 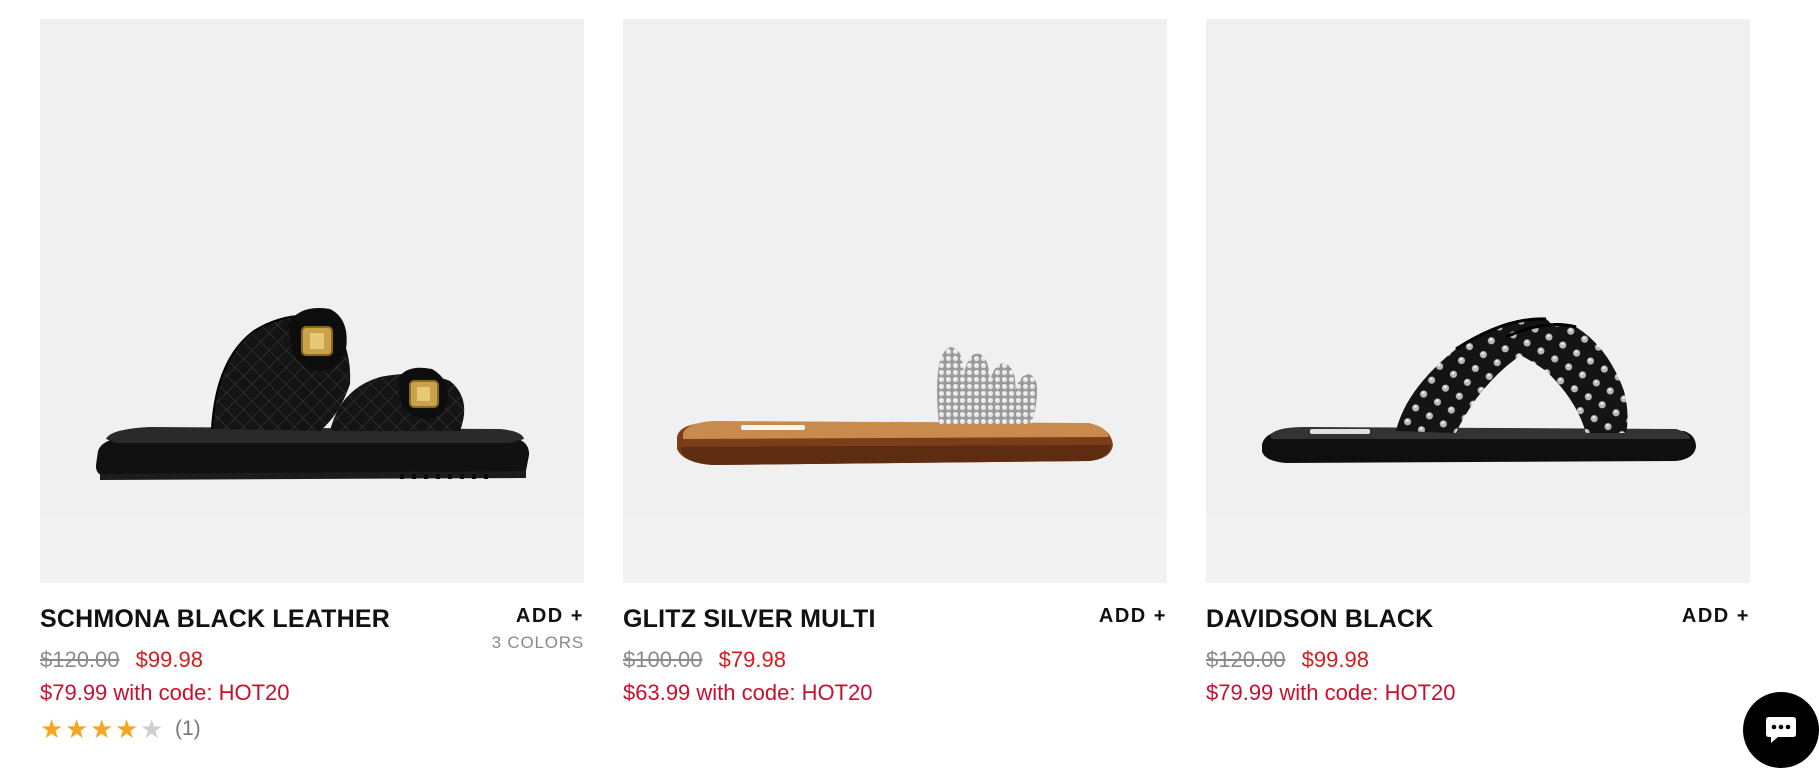 I want to click on star-rating: ★ ★ ★ ★ ★ (1), so click(x=120, y=729).